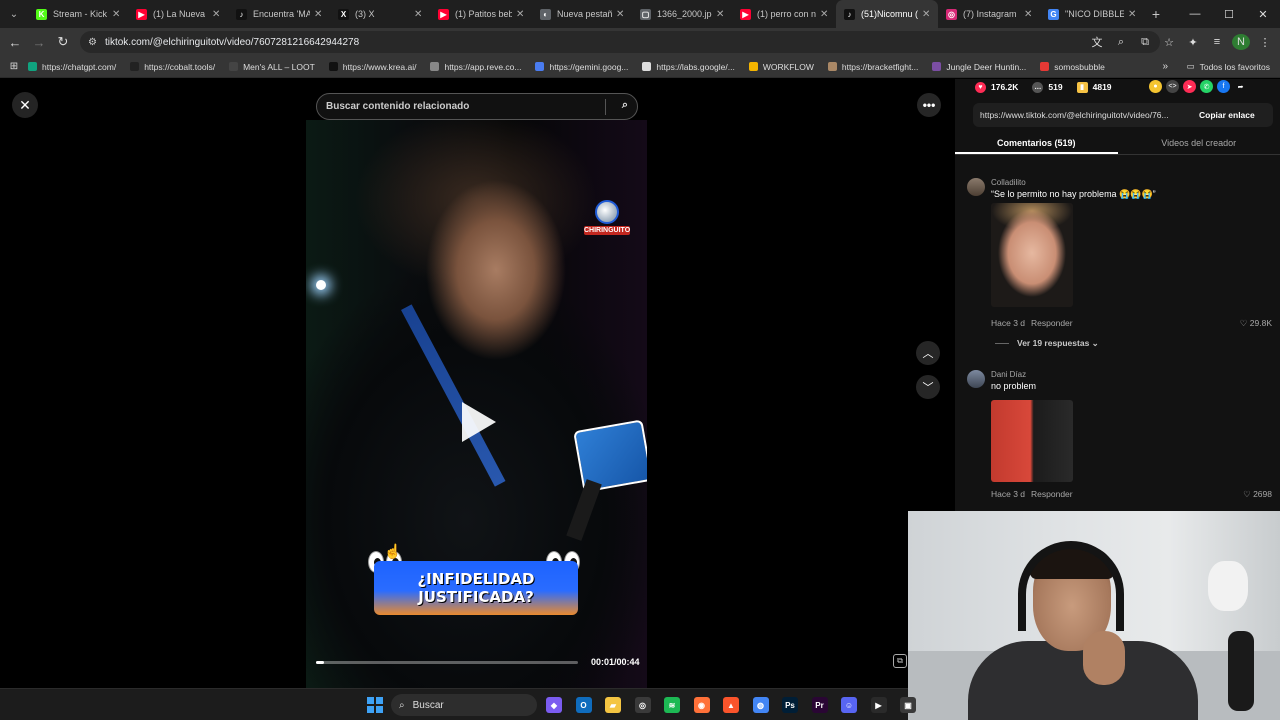 The height and width of the screenshot is (720, 1280). What do you see at coordinates (790, 705) in the screenshot?
I see `taskbar-ps-icon: Ps` at bounding box center [790, 705].